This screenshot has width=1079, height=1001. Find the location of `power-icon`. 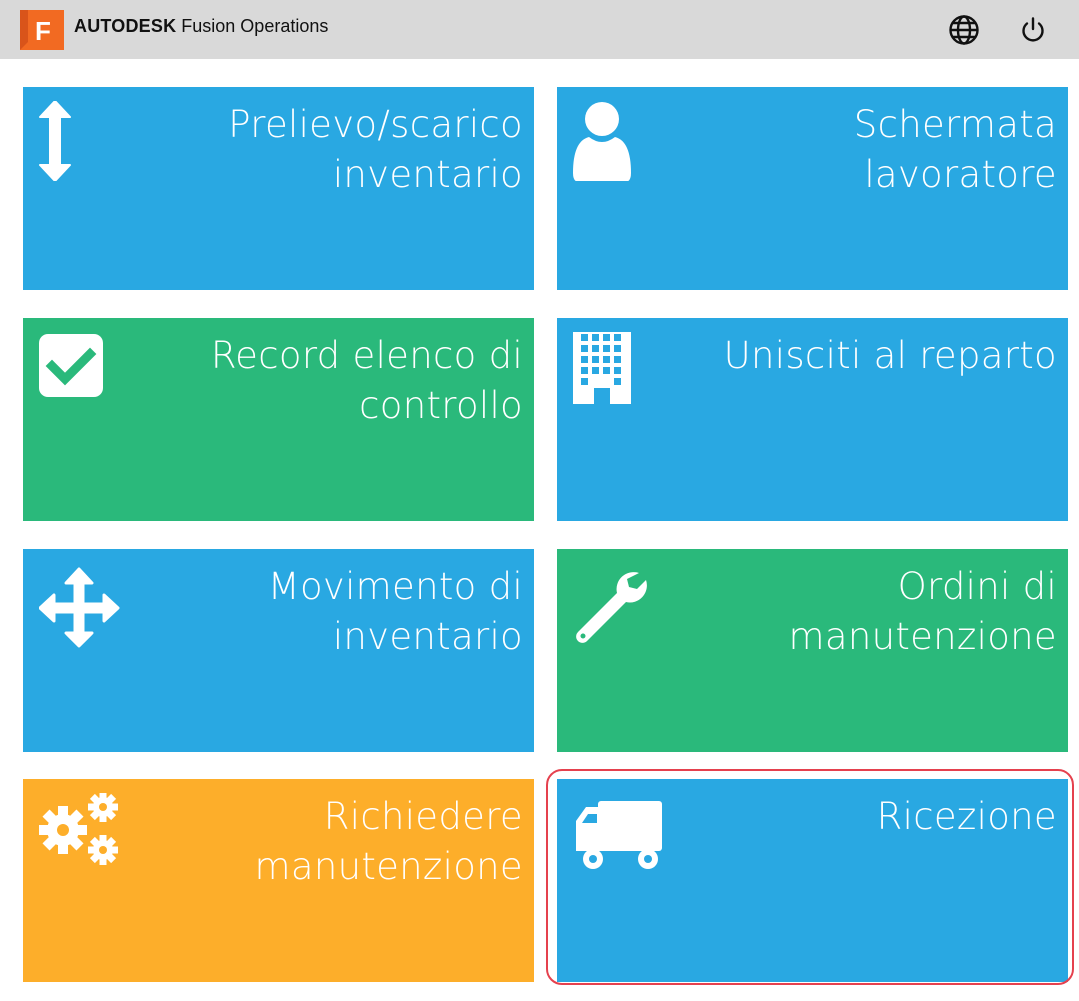

power-icon is located at coordinates (1033, 30).